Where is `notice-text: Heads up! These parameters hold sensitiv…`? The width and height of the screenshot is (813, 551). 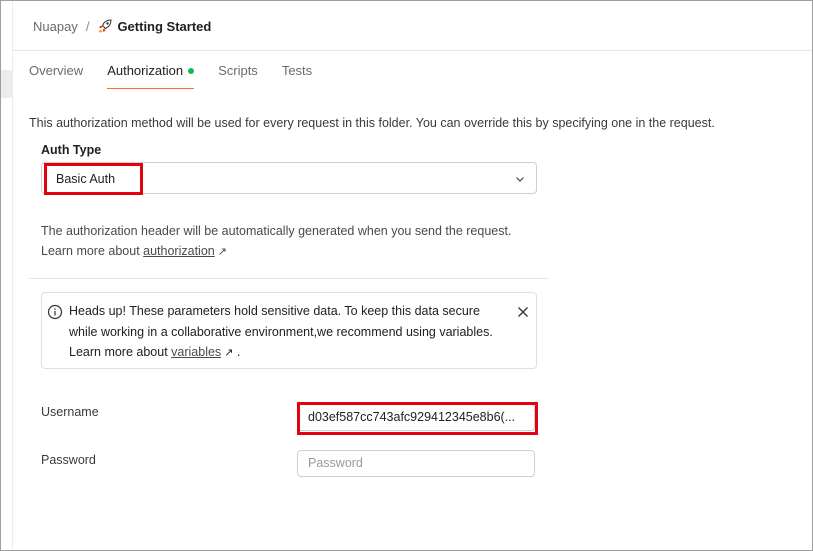
notice-text: Heads up! These parameters hold sensitiv… is located at coordinates (291, 332).